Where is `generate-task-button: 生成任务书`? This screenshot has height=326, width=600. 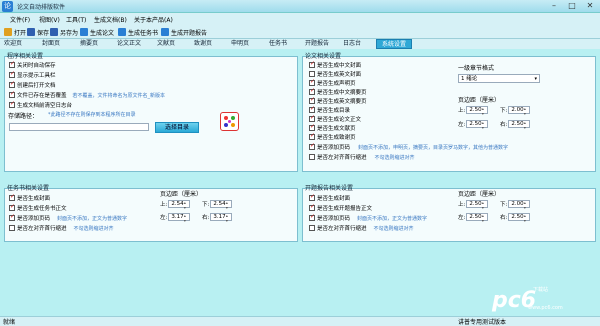 generate-task-button: 生成任务书 is located at coordinates (138, 32).